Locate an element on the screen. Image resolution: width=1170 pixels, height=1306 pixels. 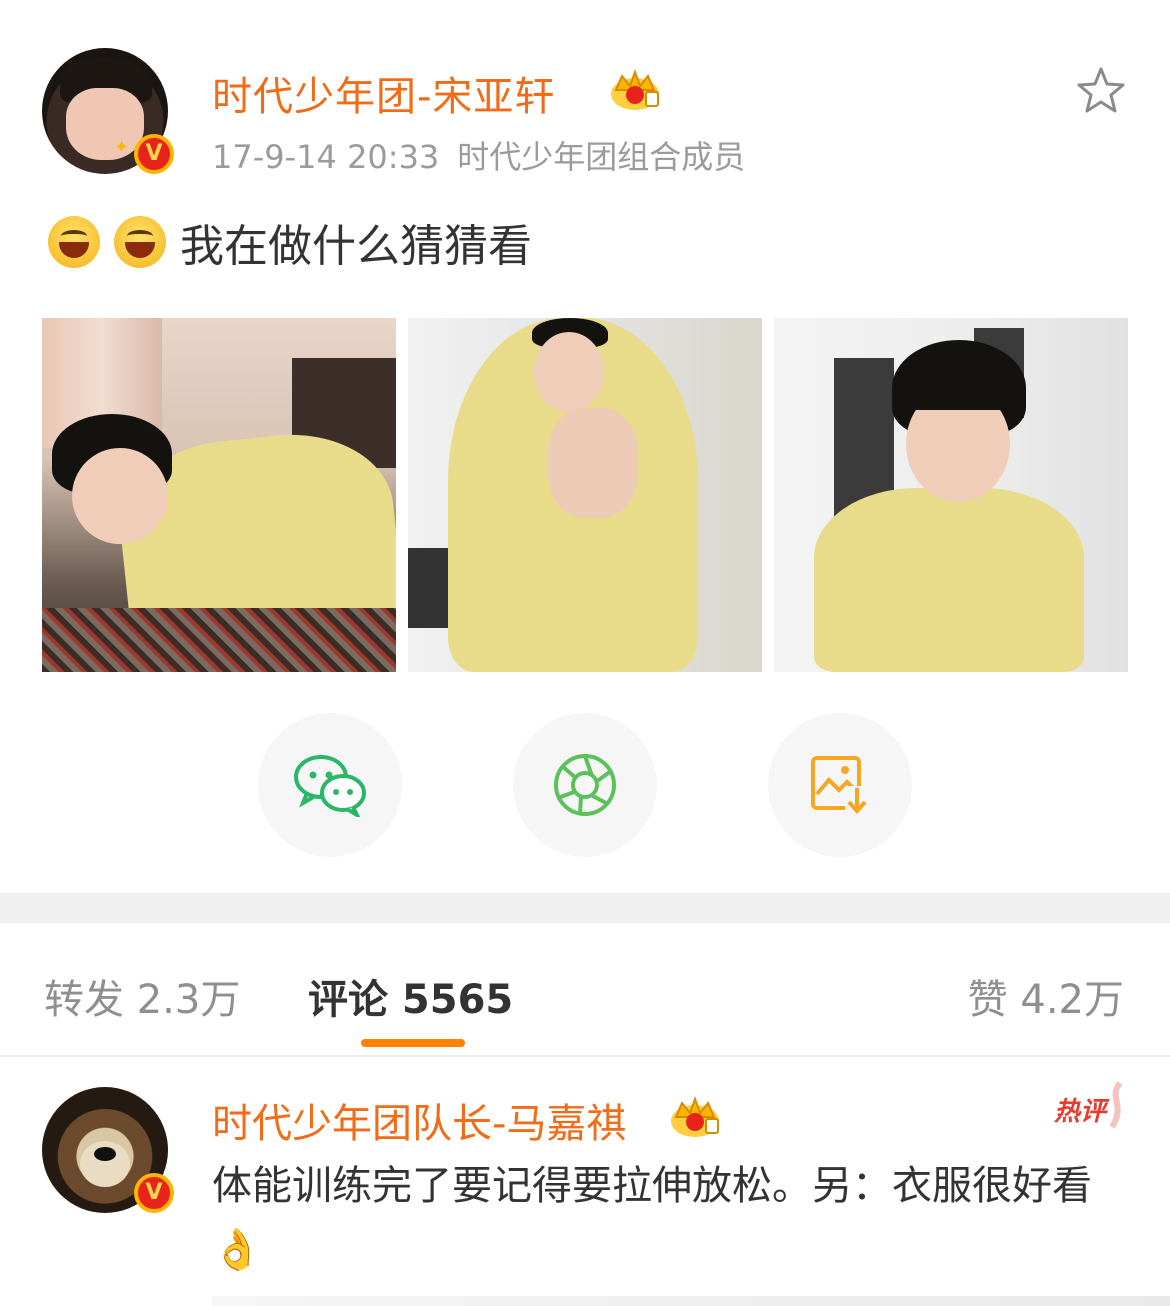
favorite-star-icon is located at coordinates (1101, 91).